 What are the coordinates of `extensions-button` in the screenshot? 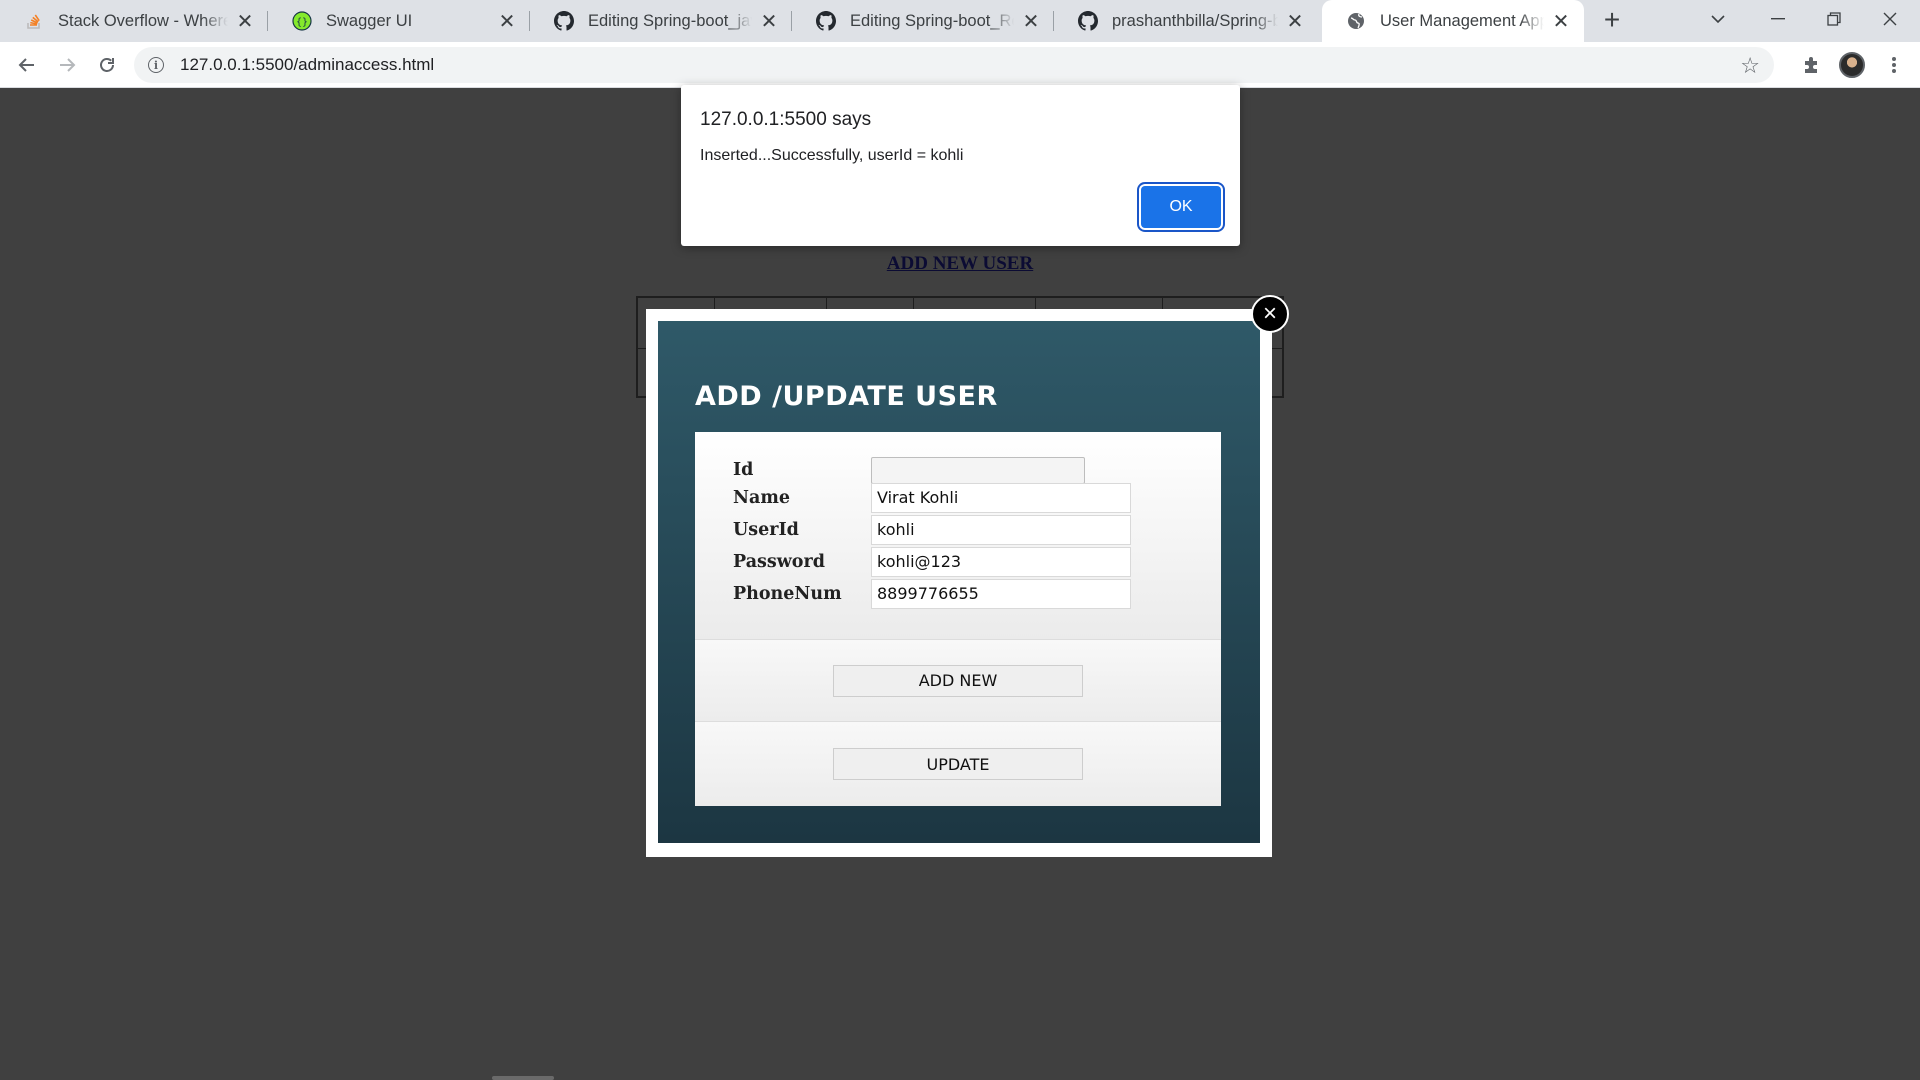 It's located at (1812, 65).